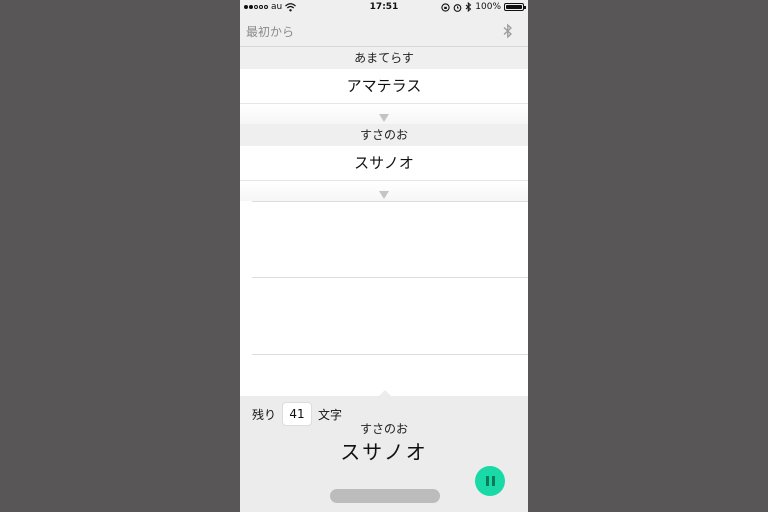 The image size is (768, 512). I want to click on current-kana: すさのお, so click(383, 429).